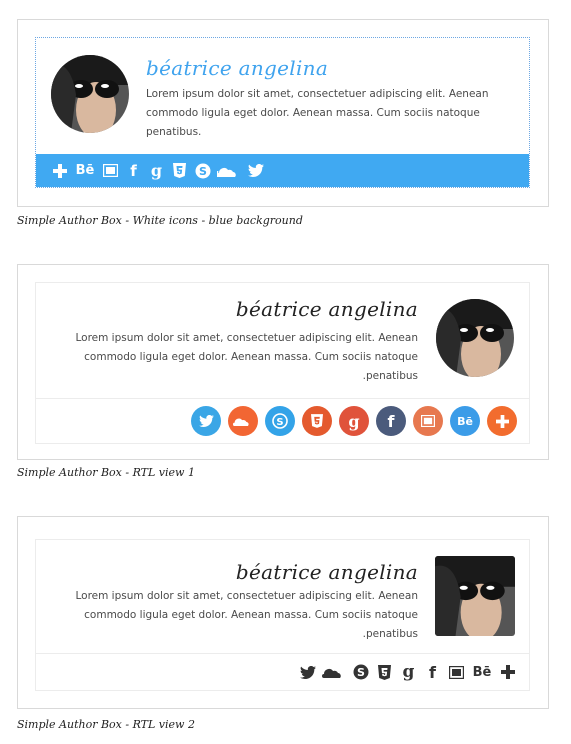 The width and height of the screenshot is (571, 744). Describe the element at coordinates (282, 170) in the screenshot. I see `social-icons-bar: Bē f g S` at that location.